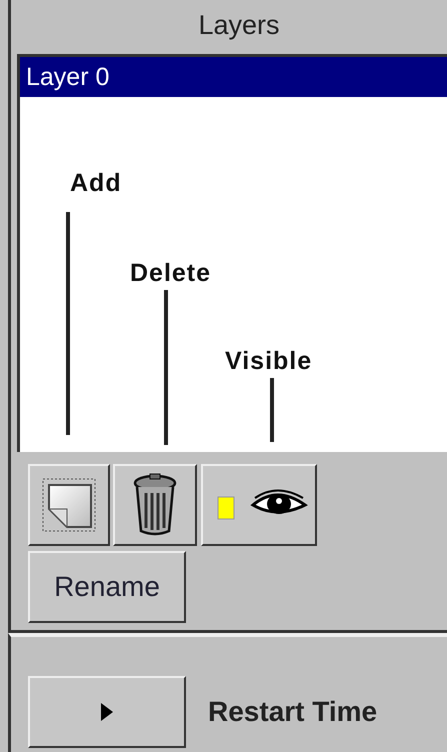 The width and height of the screenshot is (447, 752). I want to click on callout-label: Visible, so click(268, 361).